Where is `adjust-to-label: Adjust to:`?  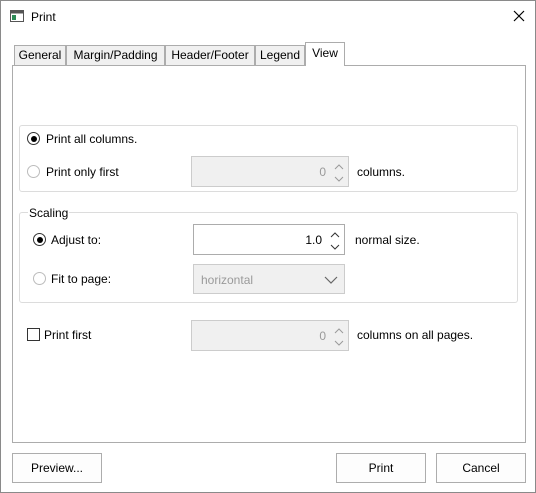 adjust-to-label: Adjust to: is located at coordinates (76, 240).